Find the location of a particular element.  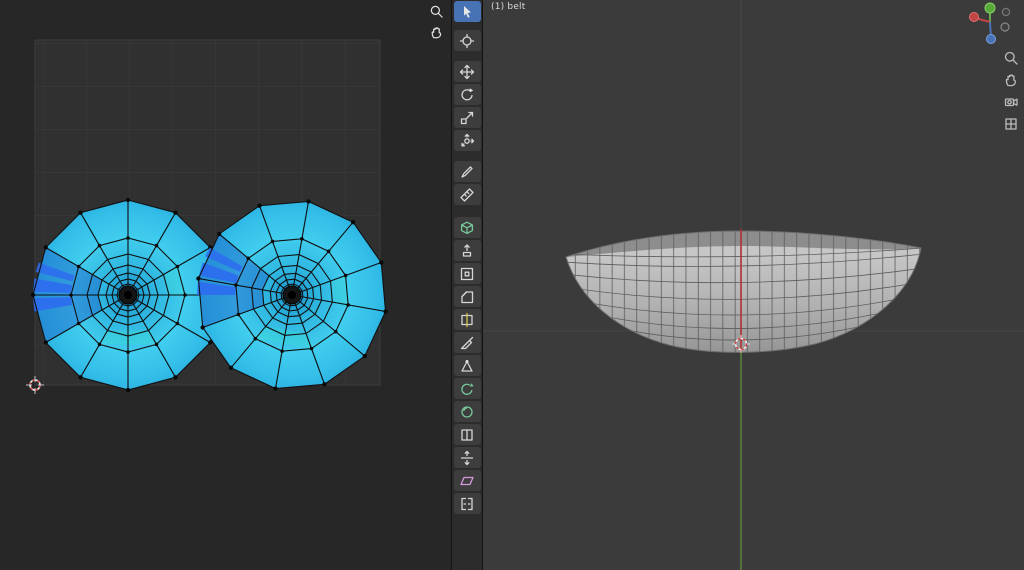

tool-knife-button is located at coordinates (467, 342).